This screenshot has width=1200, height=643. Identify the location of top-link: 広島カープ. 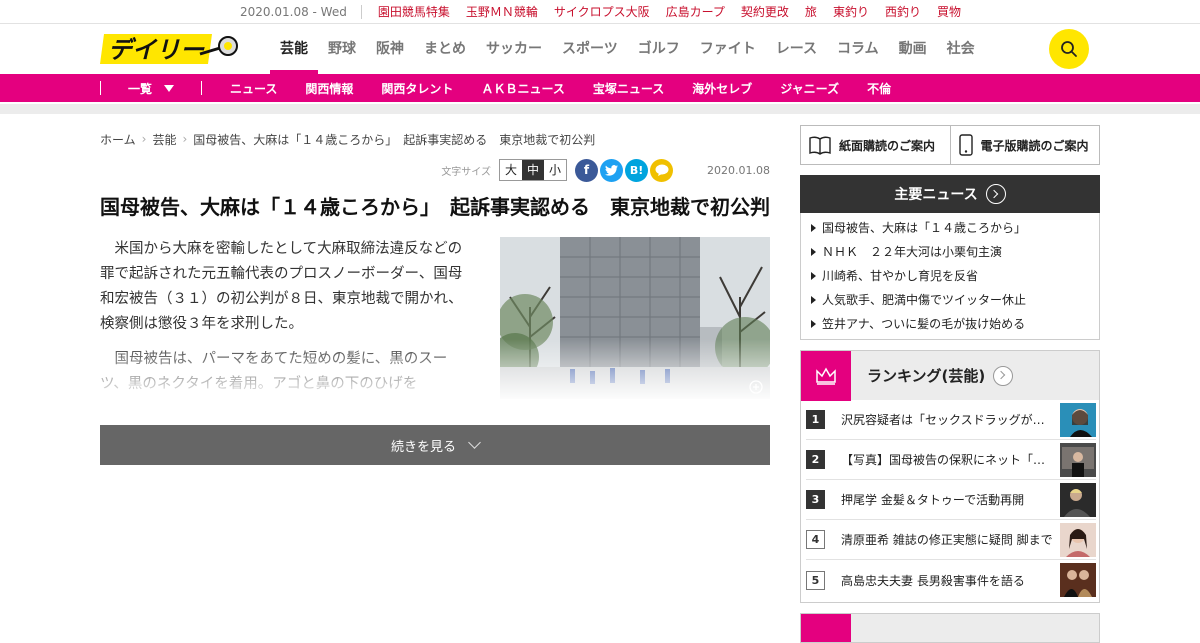
(695, 11).